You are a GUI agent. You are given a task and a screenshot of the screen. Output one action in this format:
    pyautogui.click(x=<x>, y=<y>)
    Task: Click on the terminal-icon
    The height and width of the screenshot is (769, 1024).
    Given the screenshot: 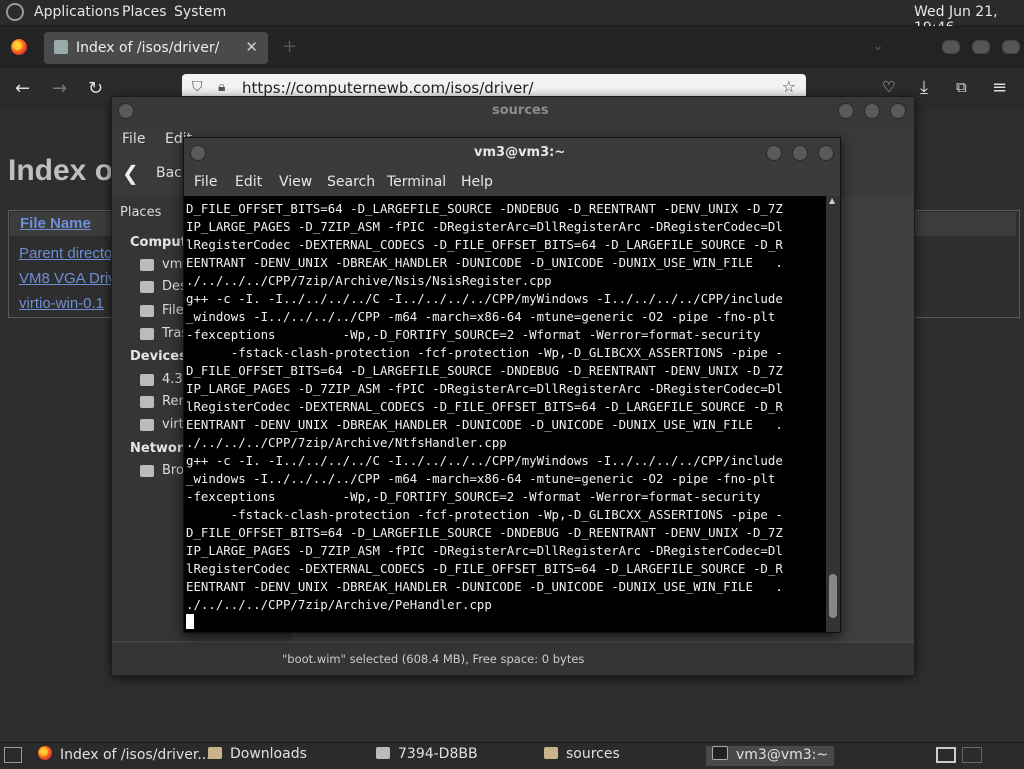 What is the action you would take?
    pyautogui.click(x=720, y=753)
    